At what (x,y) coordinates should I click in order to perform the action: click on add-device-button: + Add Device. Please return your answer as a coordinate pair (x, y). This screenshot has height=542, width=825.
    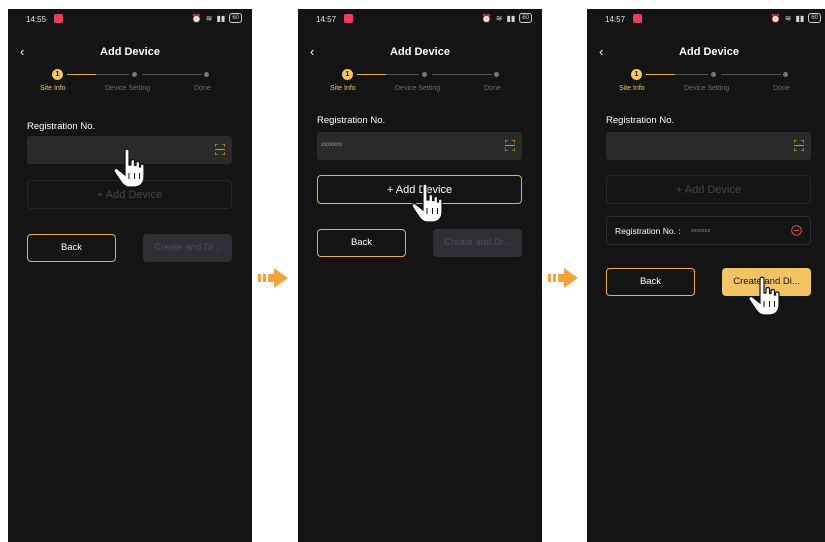
    Looking at the image, I should click on (708, 189).